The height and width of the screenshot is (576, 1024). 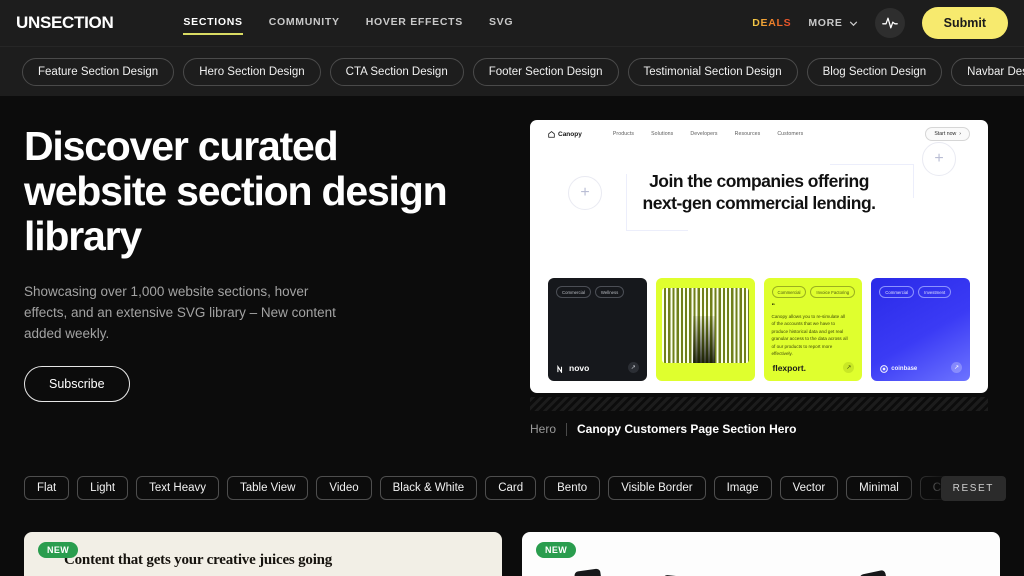 What do you see at coordinates (761, 554) in the screenshot?
I see `result-card-2: NEW ▥ ◉ ◴` at bounding box center [761, 554].